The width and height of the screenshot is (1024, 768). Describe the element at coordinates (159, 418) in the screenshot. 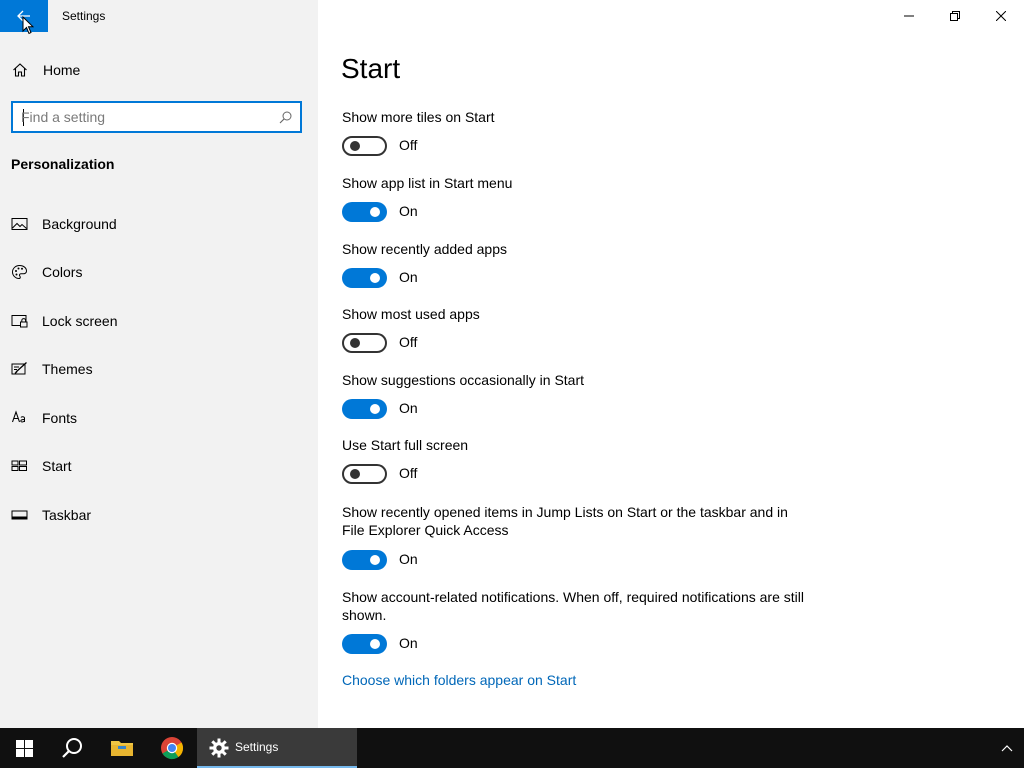

I see `sidebar-item-fonts: Fonts` at that location.